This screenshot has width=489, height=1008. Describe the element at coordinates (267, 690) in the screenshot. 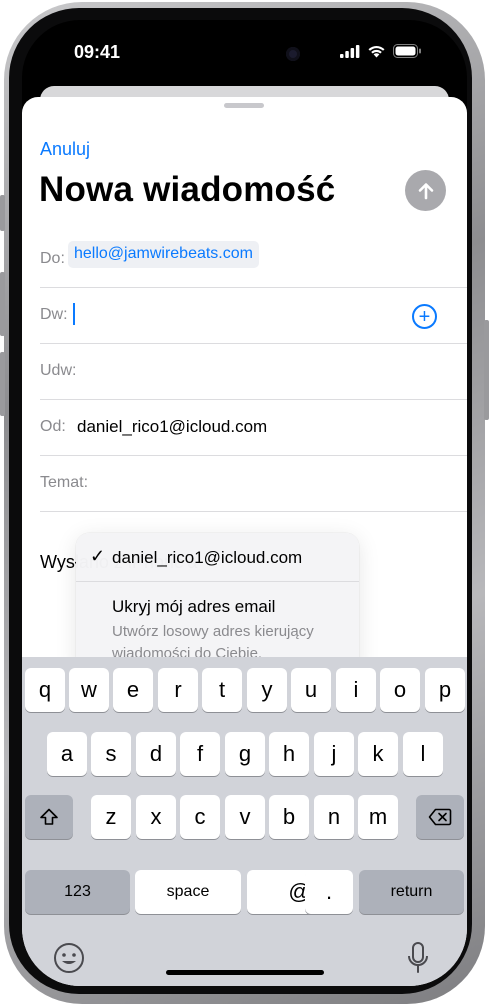

I see `key-y: y` at that location.